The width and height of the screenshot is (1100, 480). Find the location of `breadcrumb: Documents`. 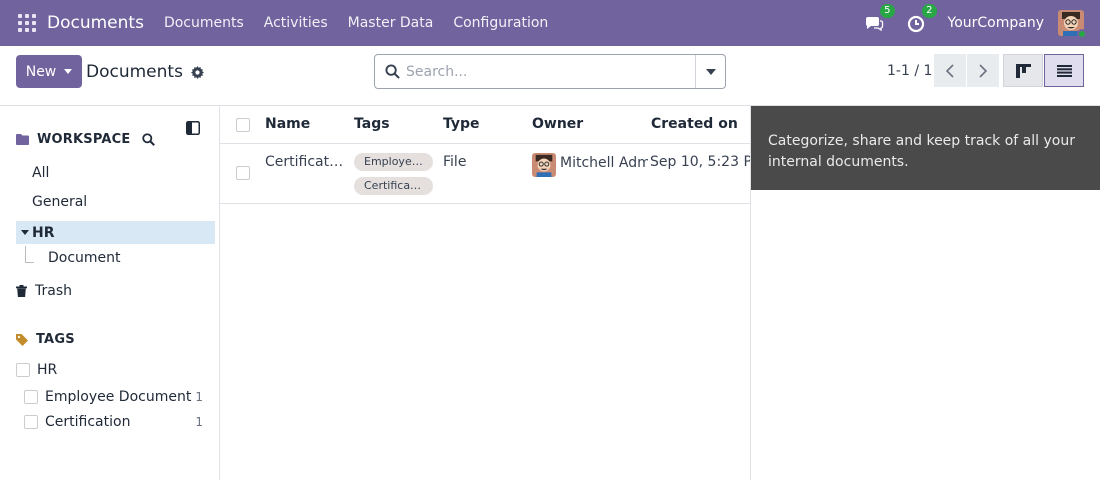

breadcrumb: Documents is located at coordinates (145, 72).